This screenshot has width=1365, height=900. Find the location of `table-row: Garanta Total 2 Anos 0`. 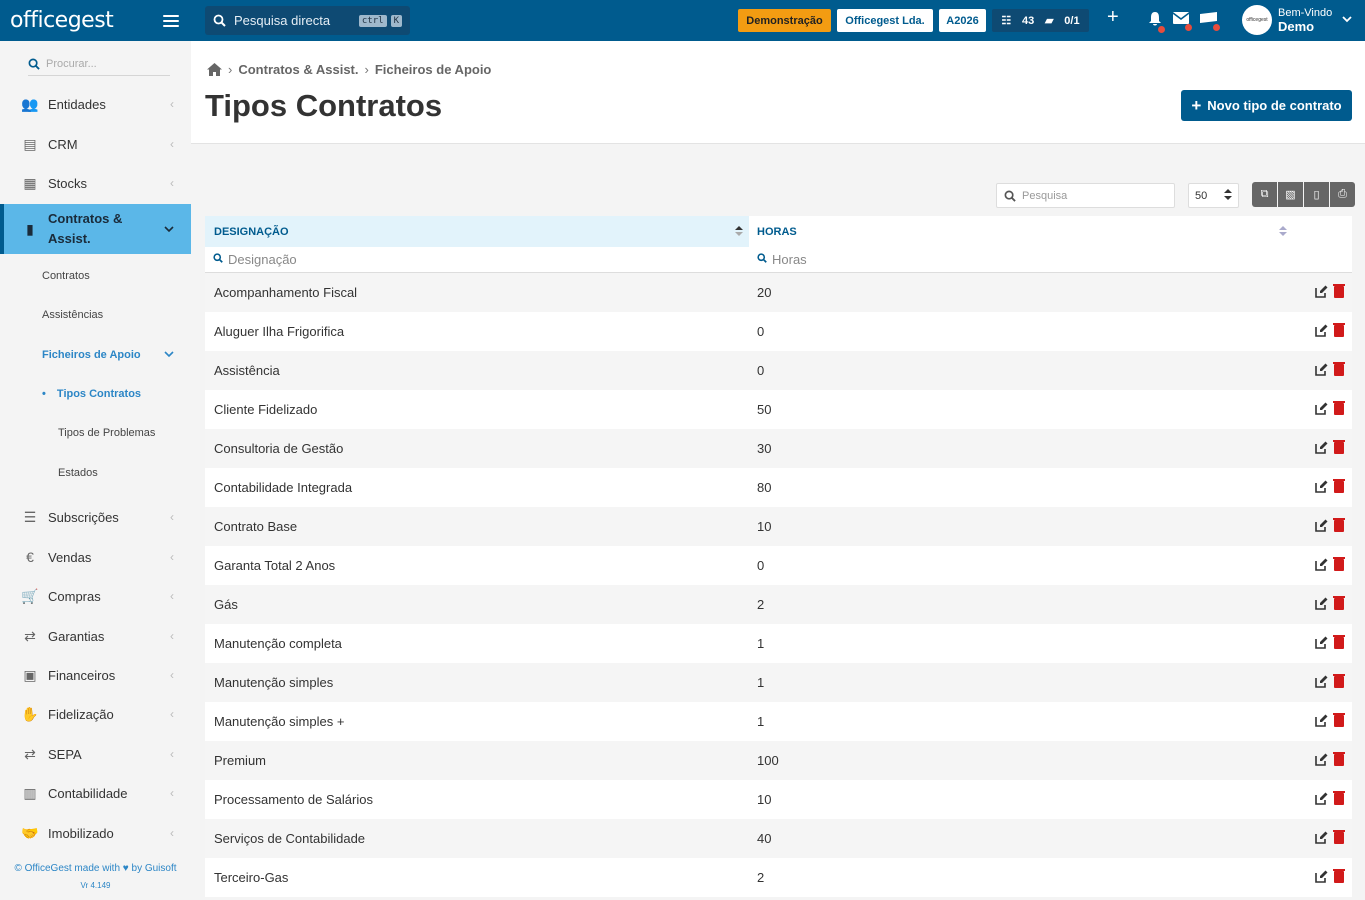

table-row: Garanta Total 2 Anos 0 is located at coordinates (778, 565).